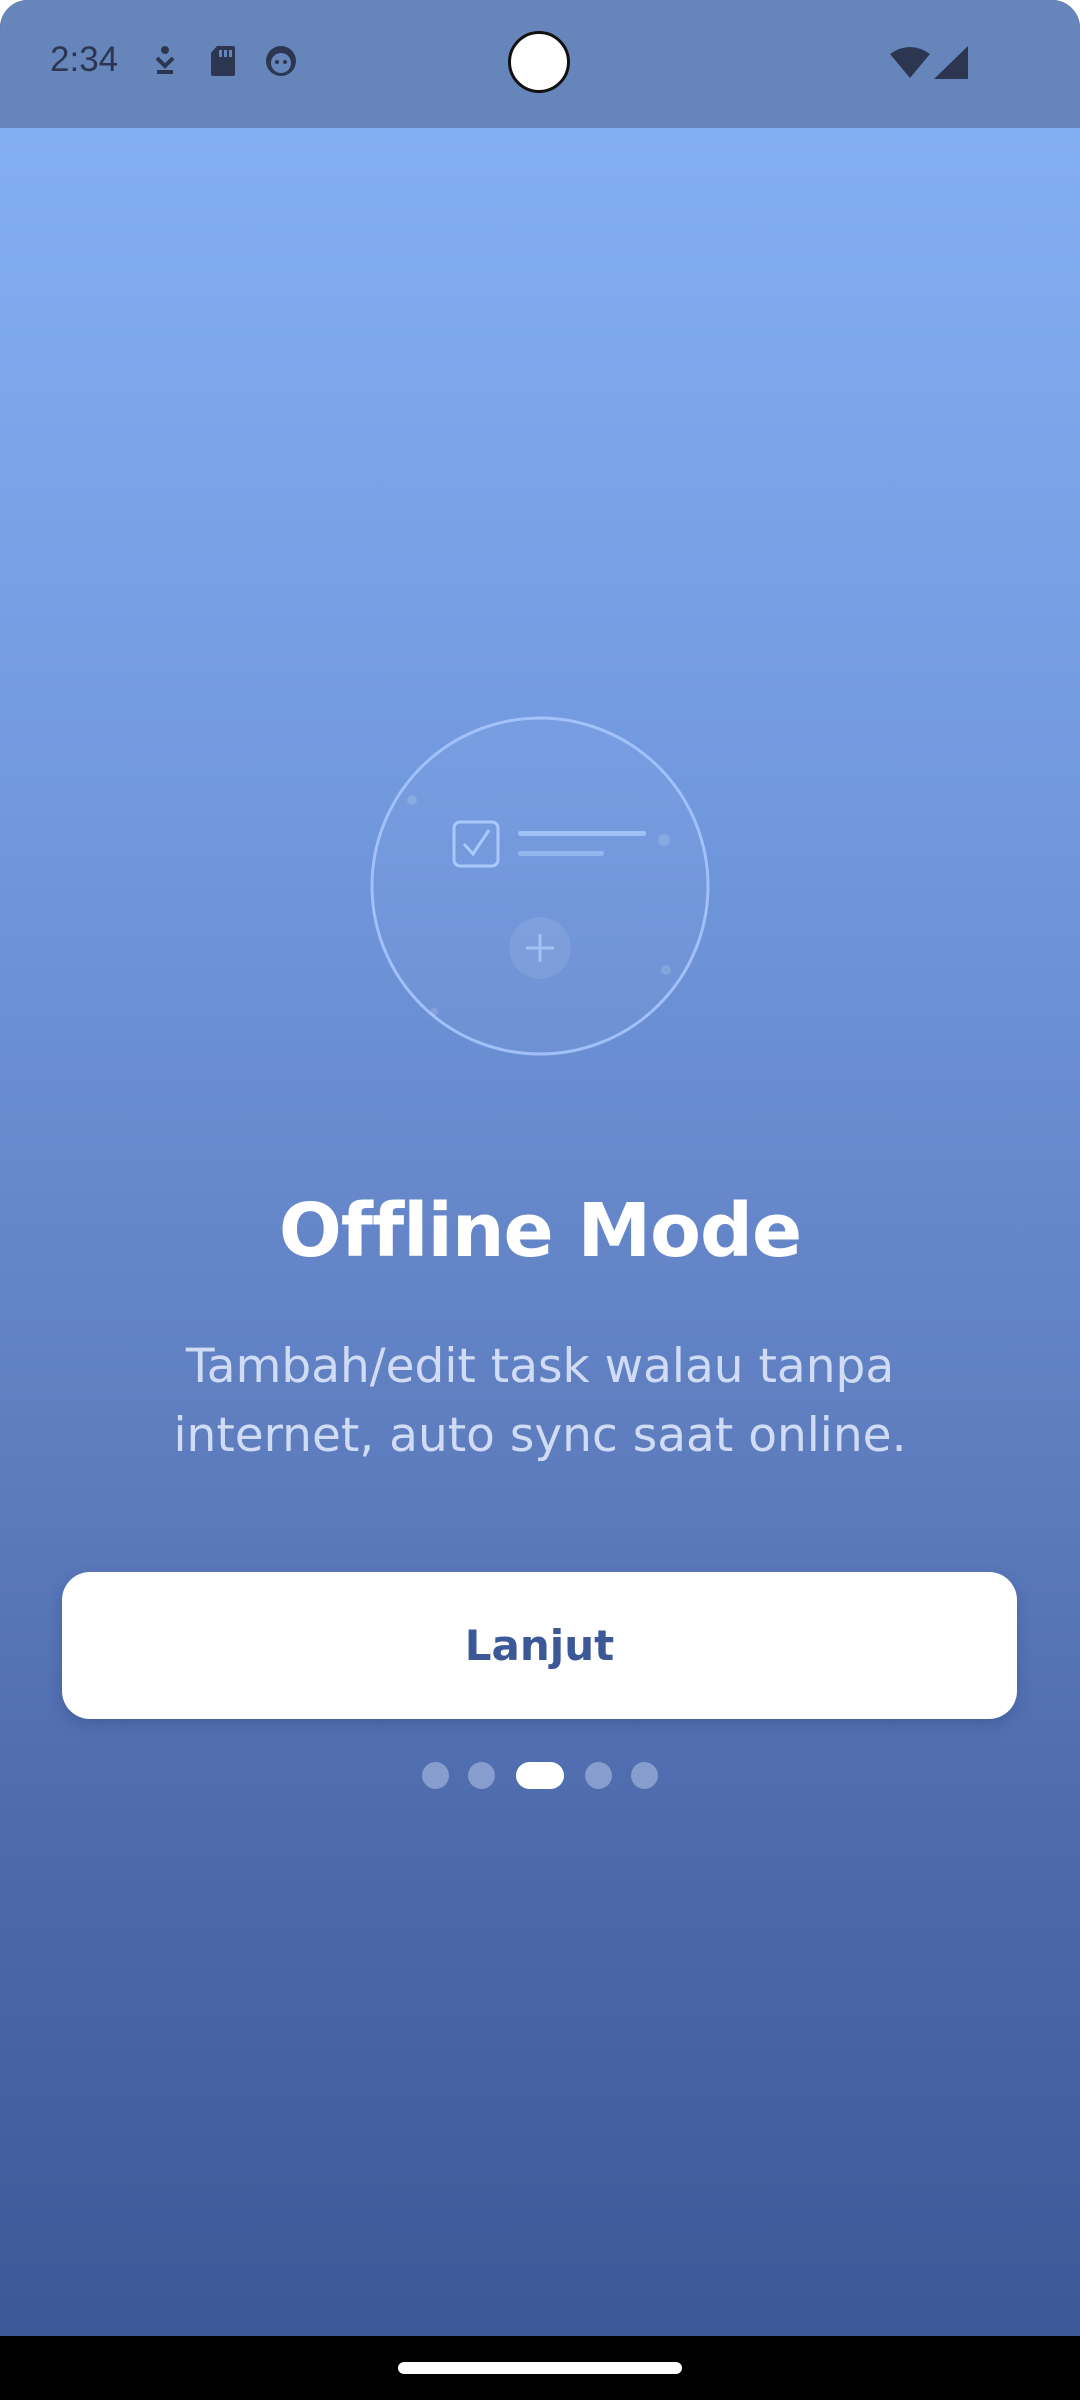  What do you see at coordinates (84, 59) in the screenshot?
I see `status-time: 2:34` at bounding box center [84, 59].